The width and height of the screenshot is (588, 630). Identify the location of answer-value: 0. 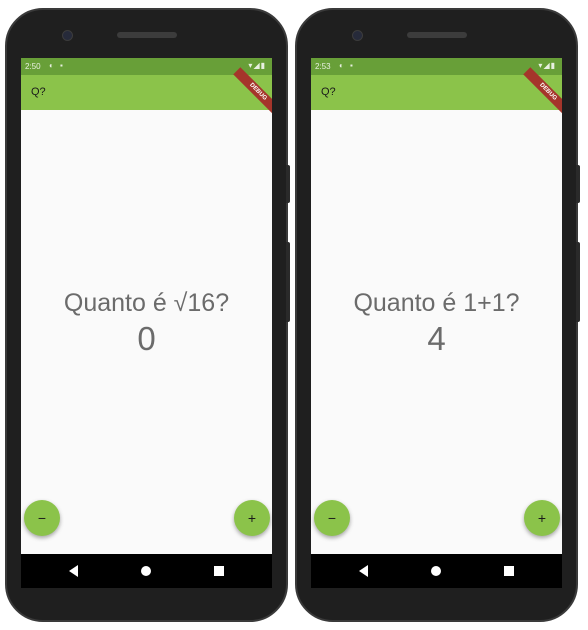
(146, 338).